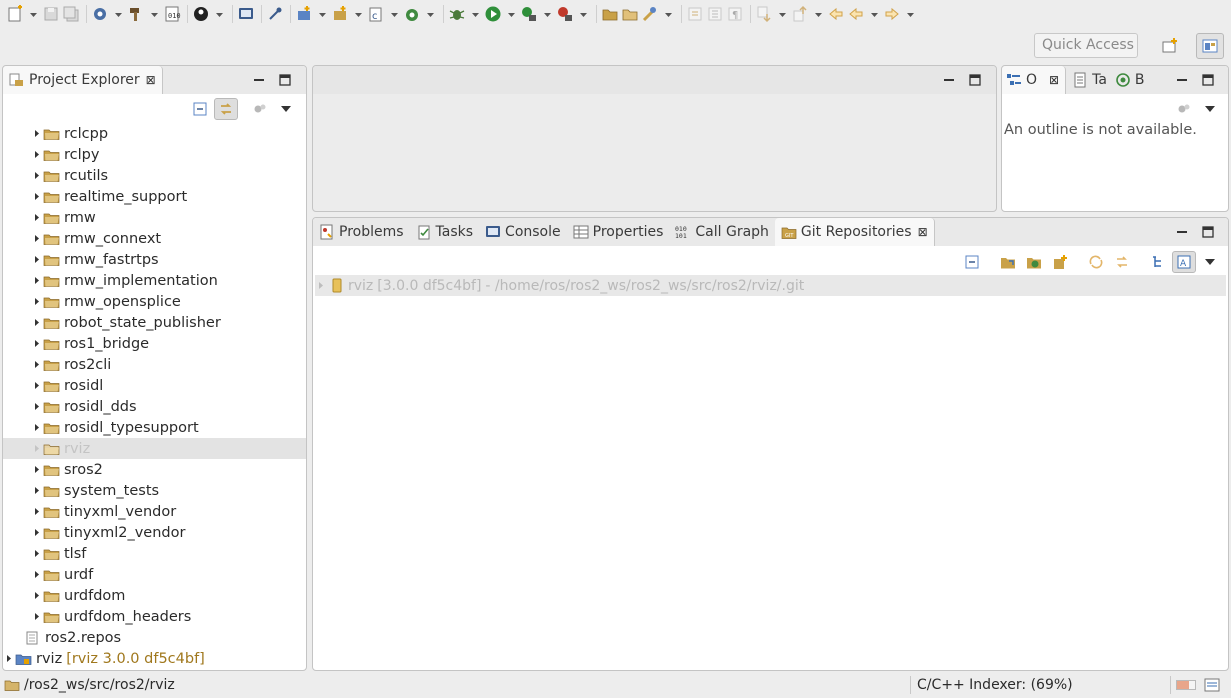 This screenshot has width=1231, height=698. I want to click on tree-item: tlsf, so click(154, 553).